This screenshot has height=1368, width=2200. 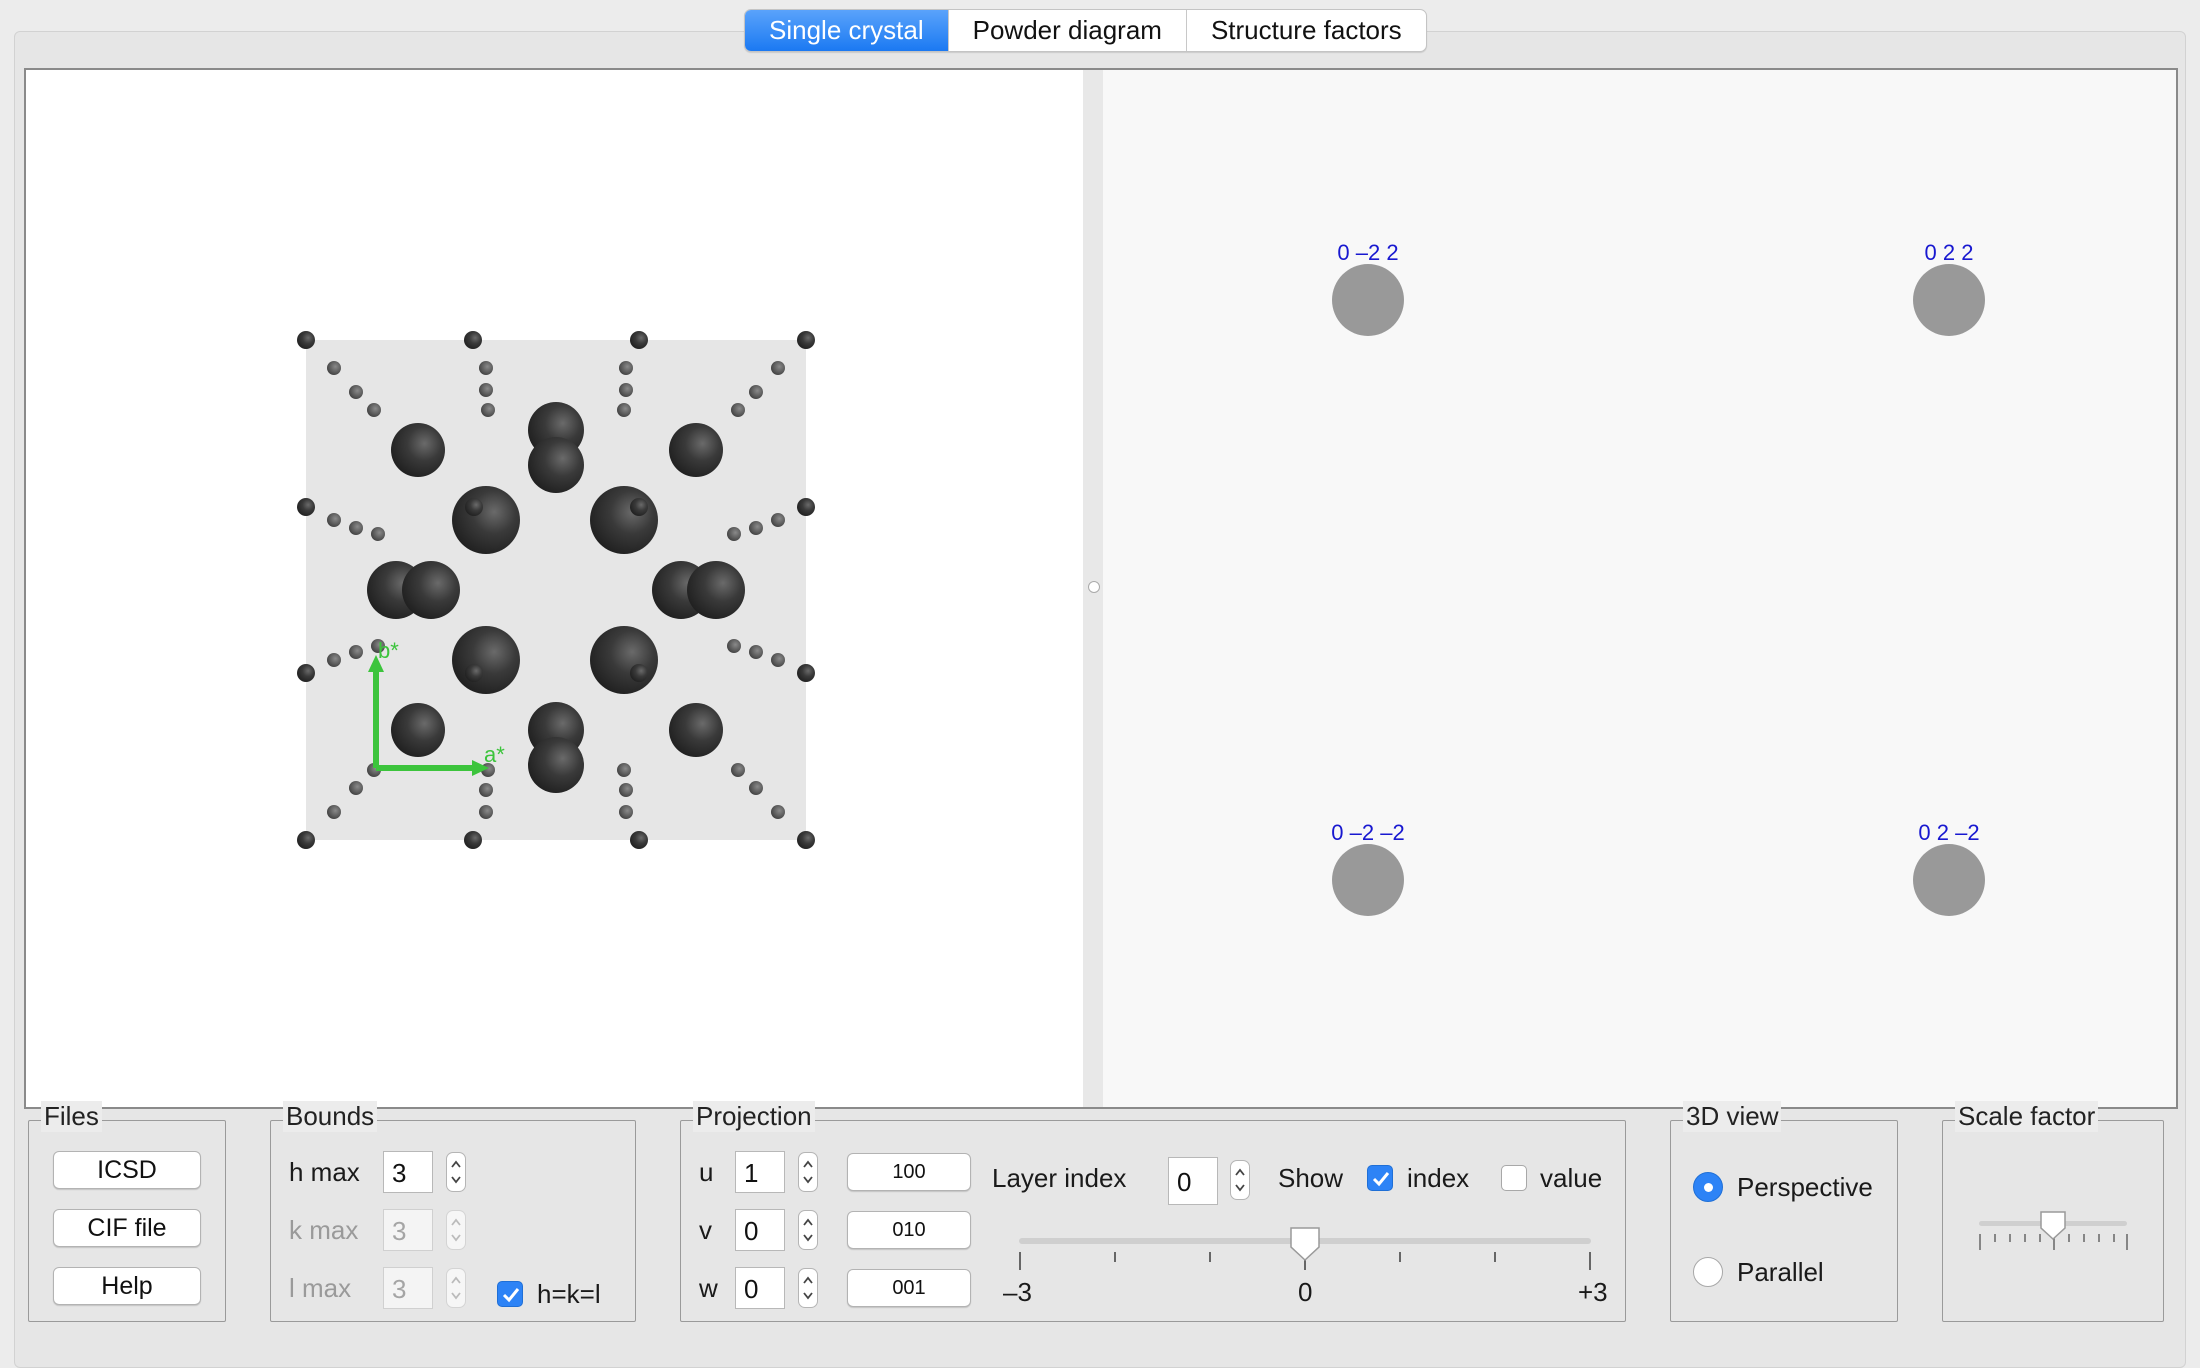 I want to click on w-field: 0, so click(x=760, y=1288).